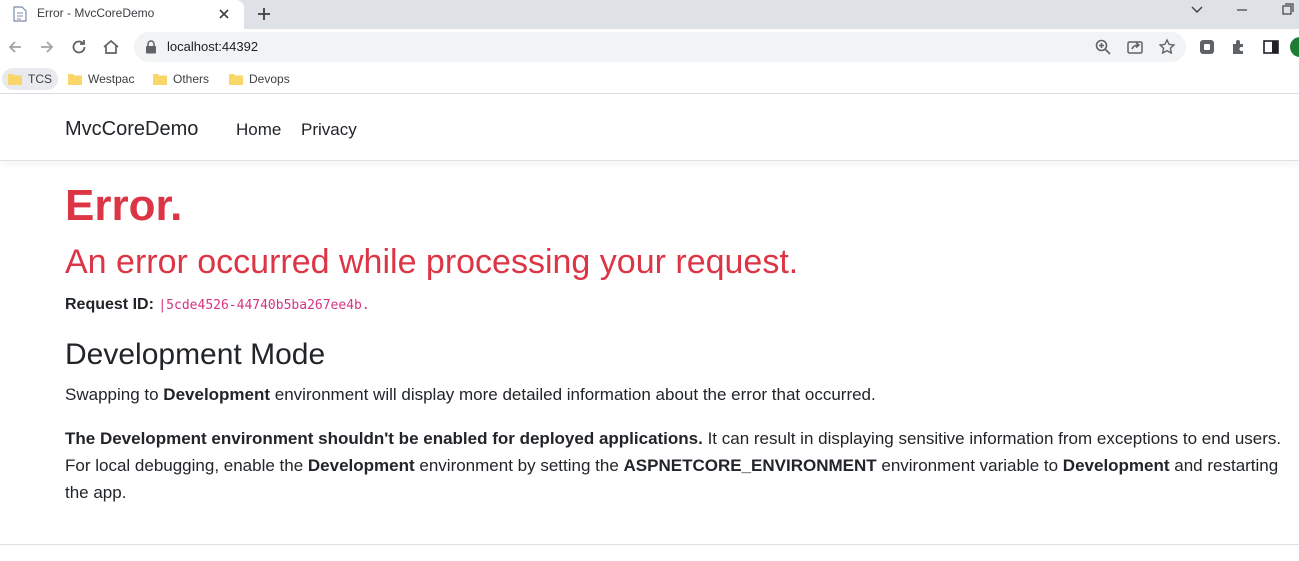 This screenshot has height=561, width=1299. Describe the element at coordinates (79, 47) in the screenshot. I see `reload-icon` at that location.